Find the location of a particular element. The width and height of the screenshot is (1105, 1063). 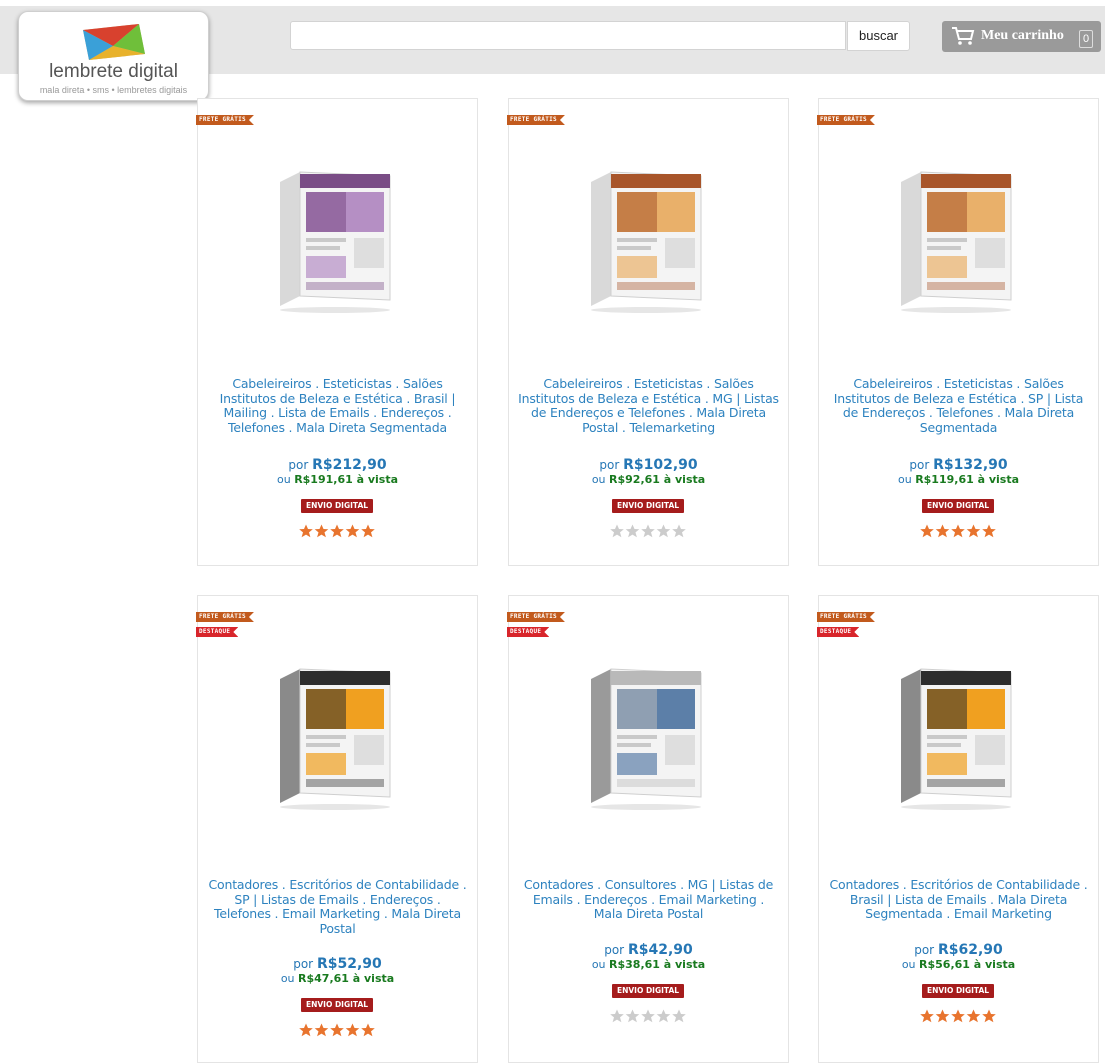

cash-price: ou R$47,61 à vista is located at coordinates (337, 978).